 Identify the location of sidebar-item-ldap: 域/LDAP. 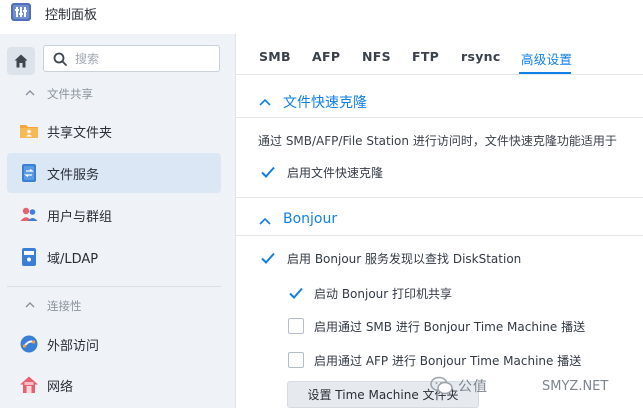
(114, 257).